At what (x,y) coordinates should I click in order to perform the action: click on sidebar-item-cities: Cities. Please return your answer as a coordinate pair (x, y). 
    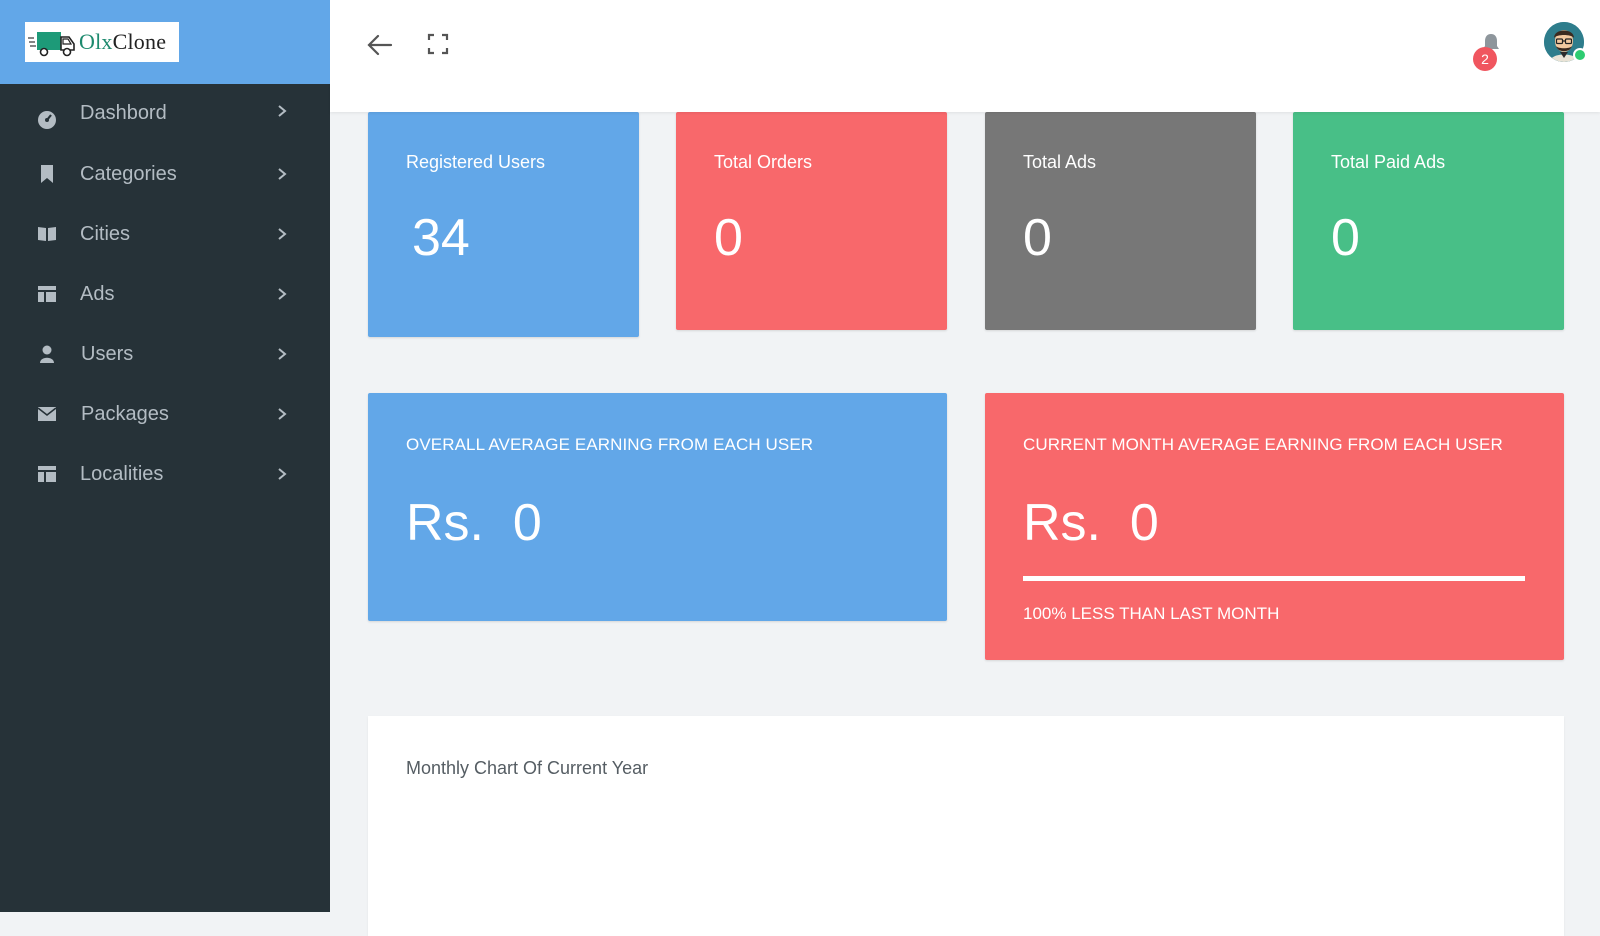
    Looking at the image, I should click on (165, 234).